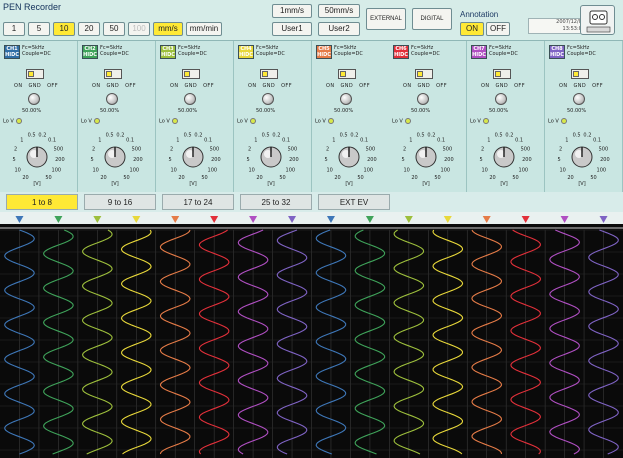  I want to click on switch-labels: ON GND OFF, so click(36, 86).